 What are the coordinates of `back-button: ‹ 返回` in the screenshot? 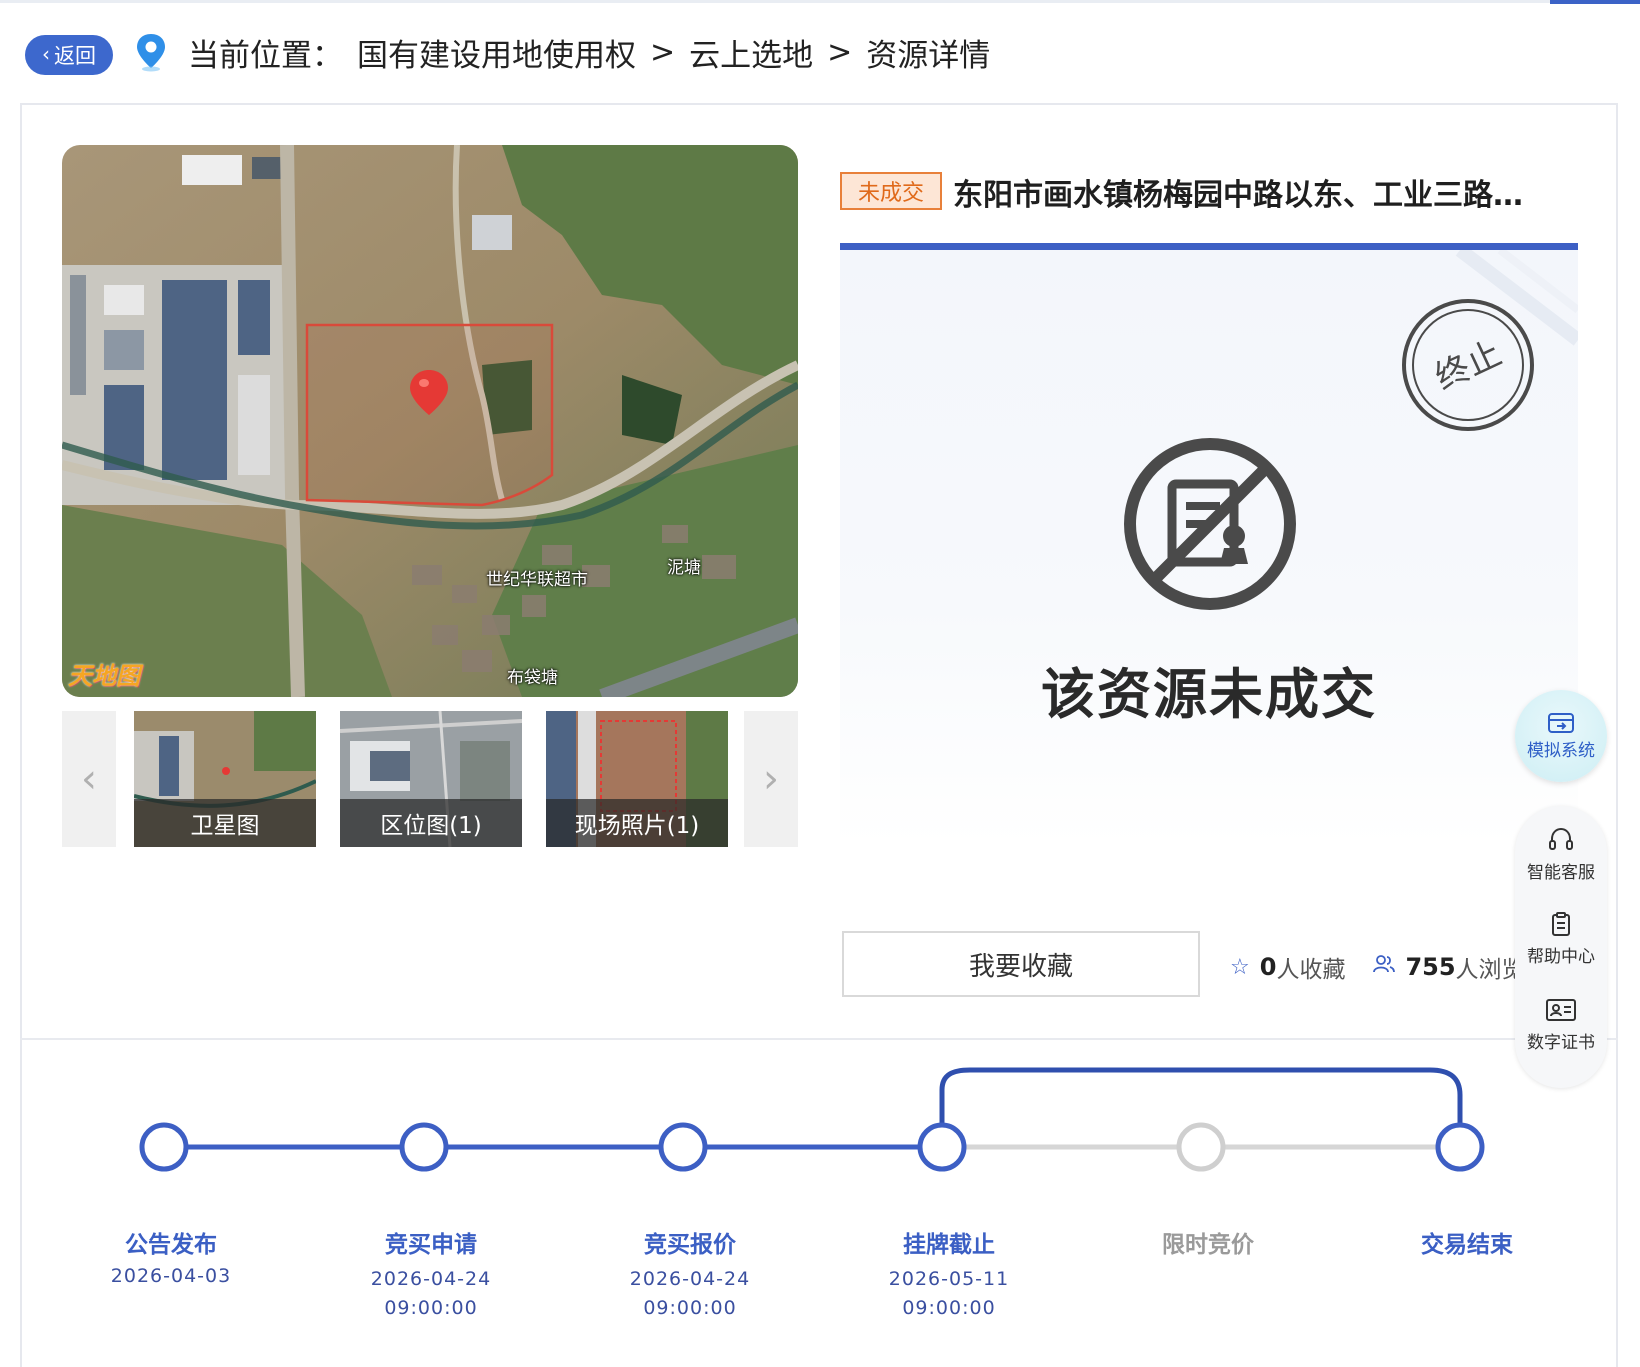 It's located at (69, 55).